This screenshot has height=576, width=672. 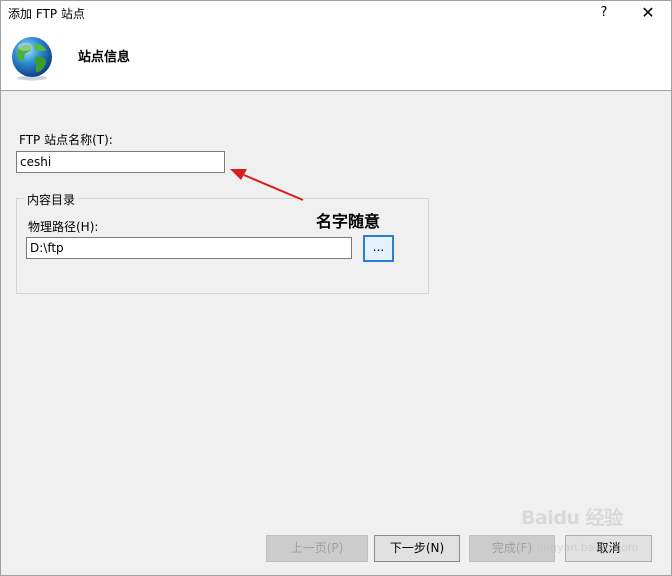 What do you see at coordinates (604, 13) in the screenshot?
I see `help-button: ?` at bounding box center [604, 13].